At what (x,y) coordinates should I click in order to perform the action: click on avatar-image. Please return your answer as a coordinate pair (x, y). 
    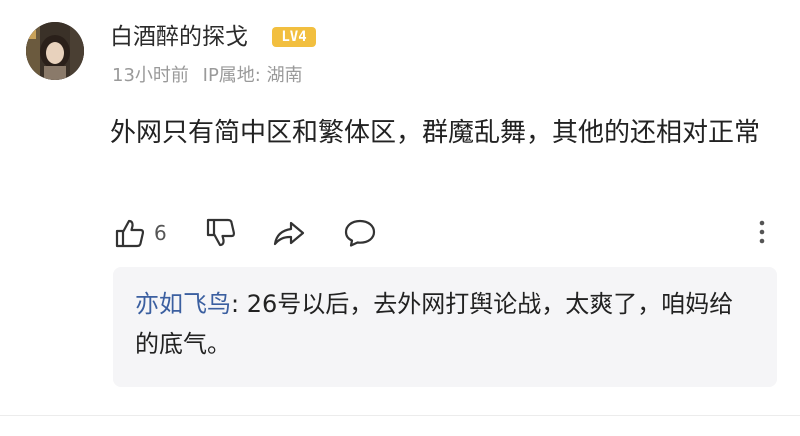
    Looking at the image, I should click on (55, 51).